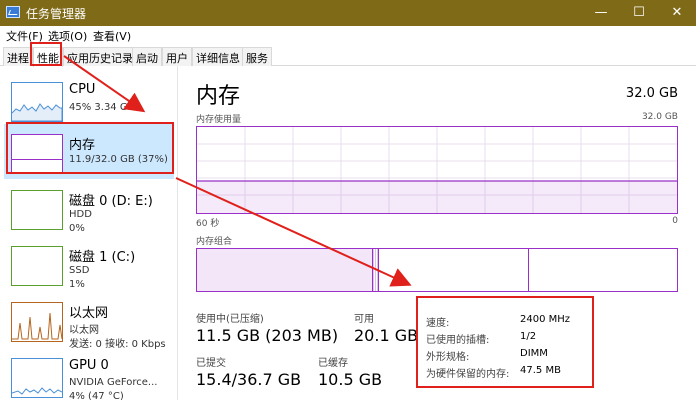 This screenshot has height=400, width=696. Describe the element at coordinates (37, 210) in the screenshot. I see `disk0-thumbnail-graph` at that location.